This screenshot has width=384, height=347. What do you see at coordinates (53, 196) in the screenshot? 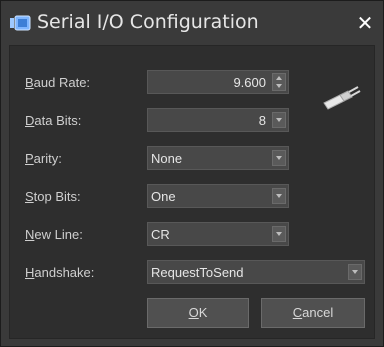
I see `stop-bits-label: Stop Bits:` at bounding box center [53, 196].